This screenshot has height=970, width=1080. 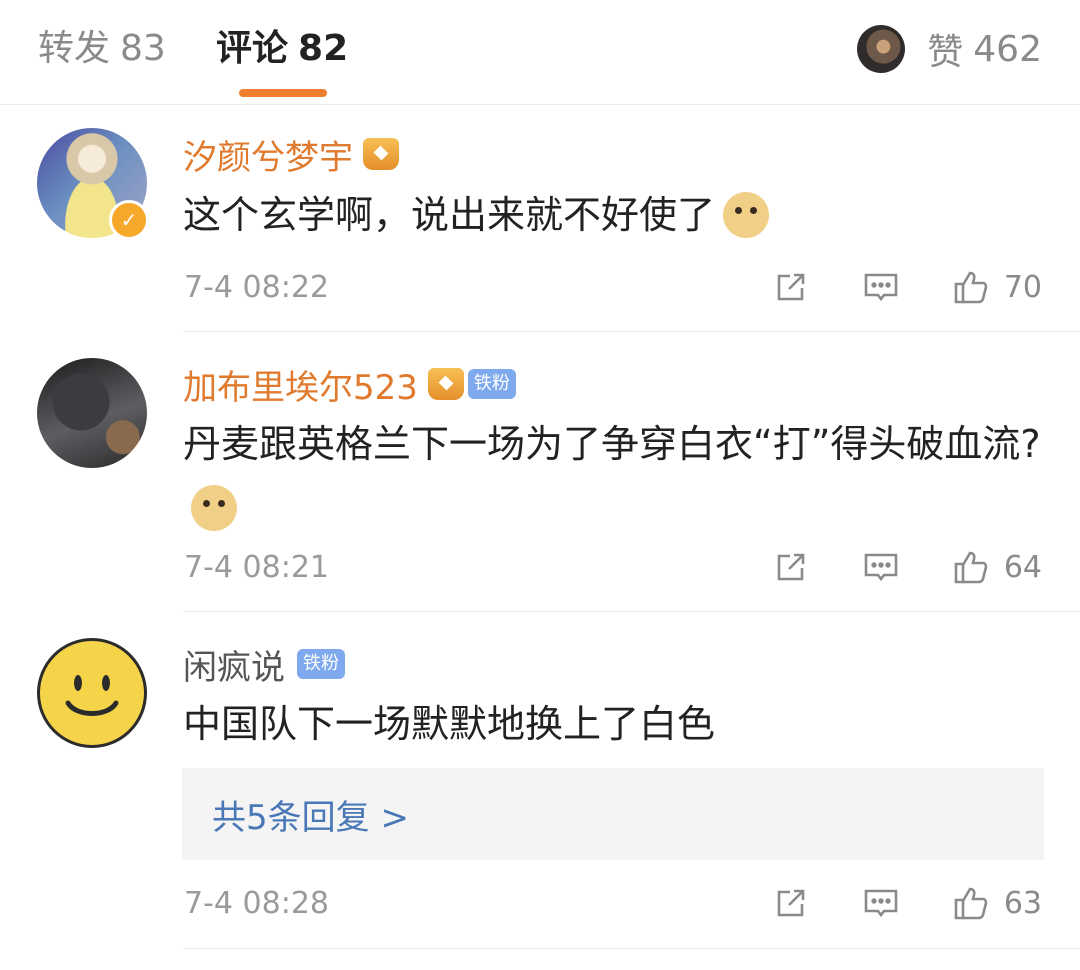 I want to click on reply-preview: 共5条回复 >, so click(x=613, y=814).